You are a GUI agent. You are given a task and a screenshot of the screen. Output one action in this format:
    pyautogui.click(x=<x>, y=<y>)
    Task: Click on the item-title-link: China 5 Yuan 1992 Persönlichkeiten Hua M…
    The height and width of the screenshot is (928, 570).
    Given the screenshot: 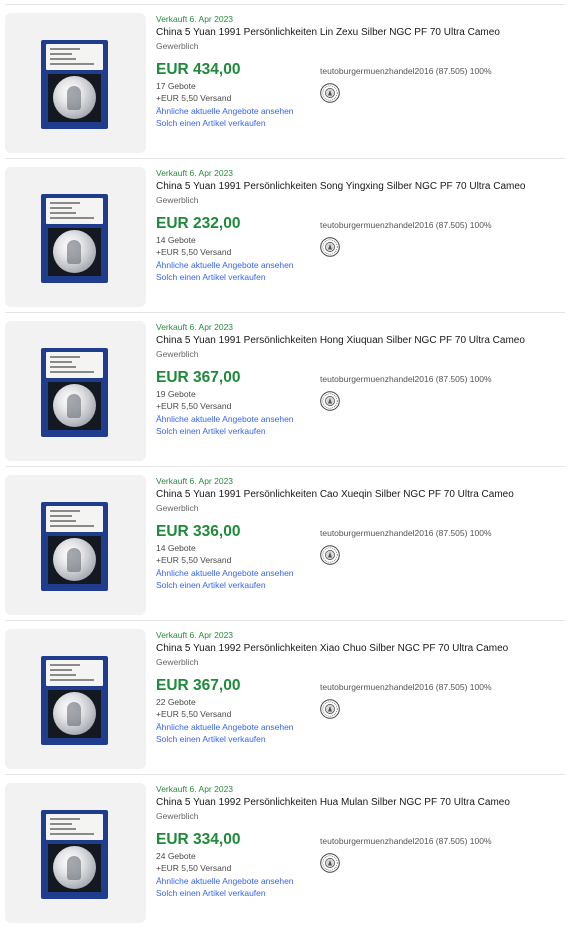 What is the action you would take?
    pyautogui.click(x=333, y=802)
    